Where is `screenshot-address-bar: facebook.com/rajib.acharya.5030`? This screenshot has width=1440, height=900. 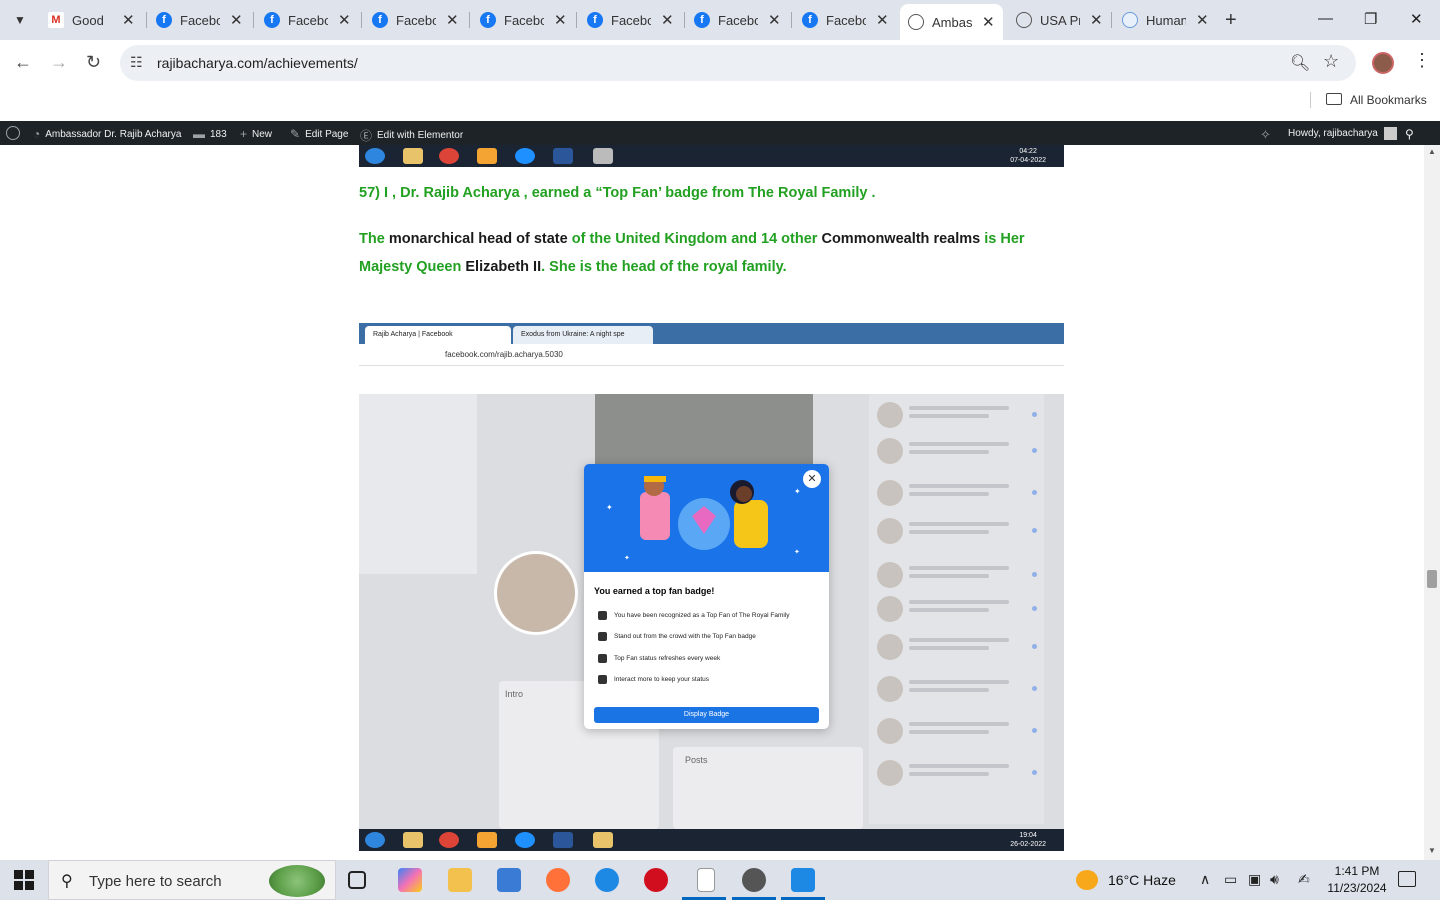 screenshot-address-bar: facebook.com/rajib.acharya.5030 is located at coordinates (711, 355).